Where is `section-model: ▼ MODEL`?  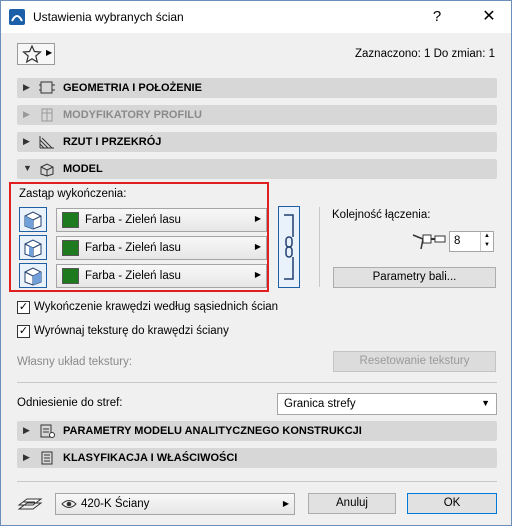
section-model: ▼ MODEL is located at coordinates (257, 169).